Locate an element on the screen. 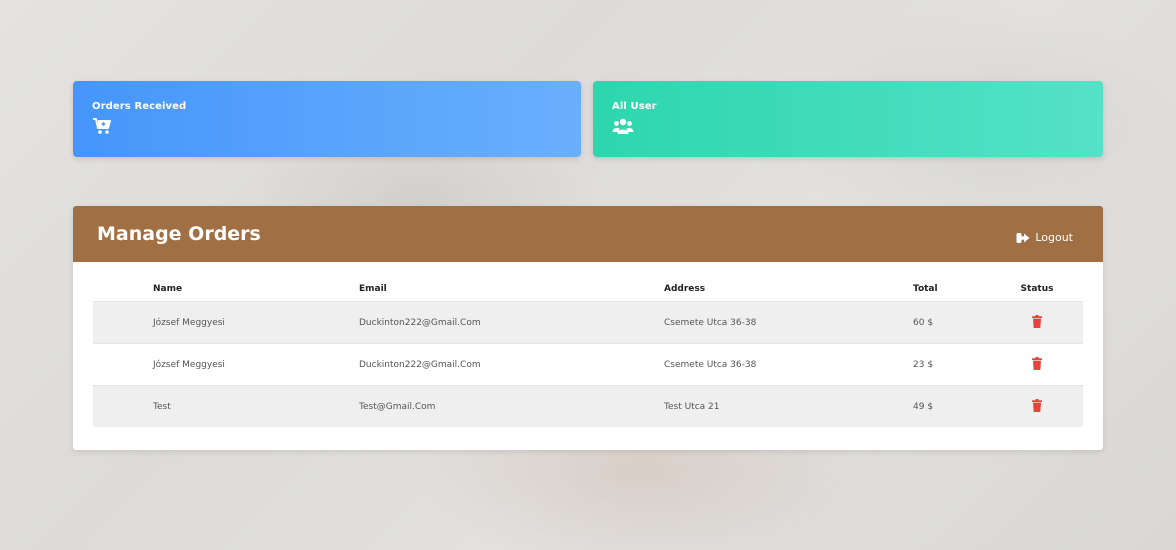 The height and width of the screenshot is (550, 1176). column-header-address: Address is located at coordinates (685, 288).